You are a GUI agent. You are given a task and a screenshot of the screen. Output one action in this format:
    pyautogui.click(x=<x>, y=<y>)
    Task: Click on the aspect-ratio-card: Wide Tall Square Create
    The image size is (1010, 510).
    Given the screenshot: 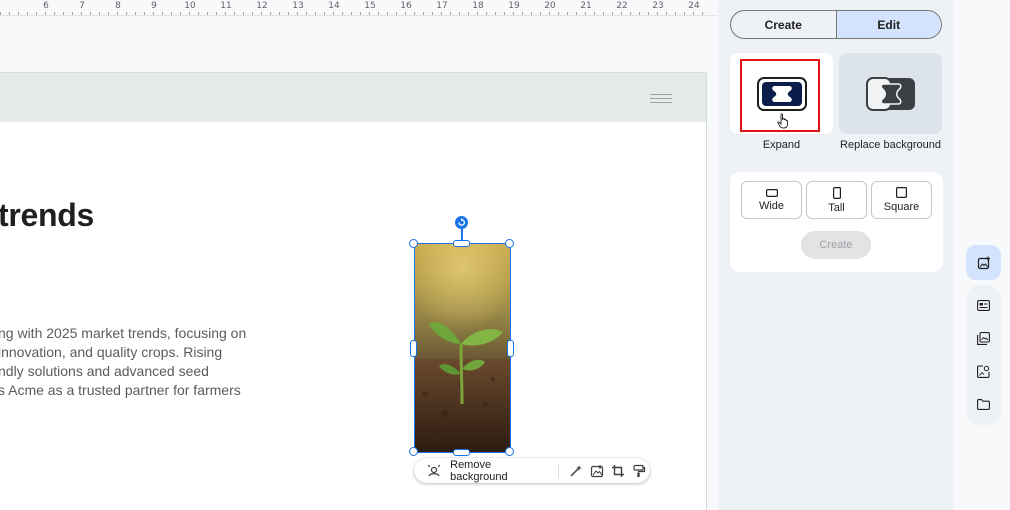 What is the action you would take?
    pyautogui.click(x=836, y=222)
    